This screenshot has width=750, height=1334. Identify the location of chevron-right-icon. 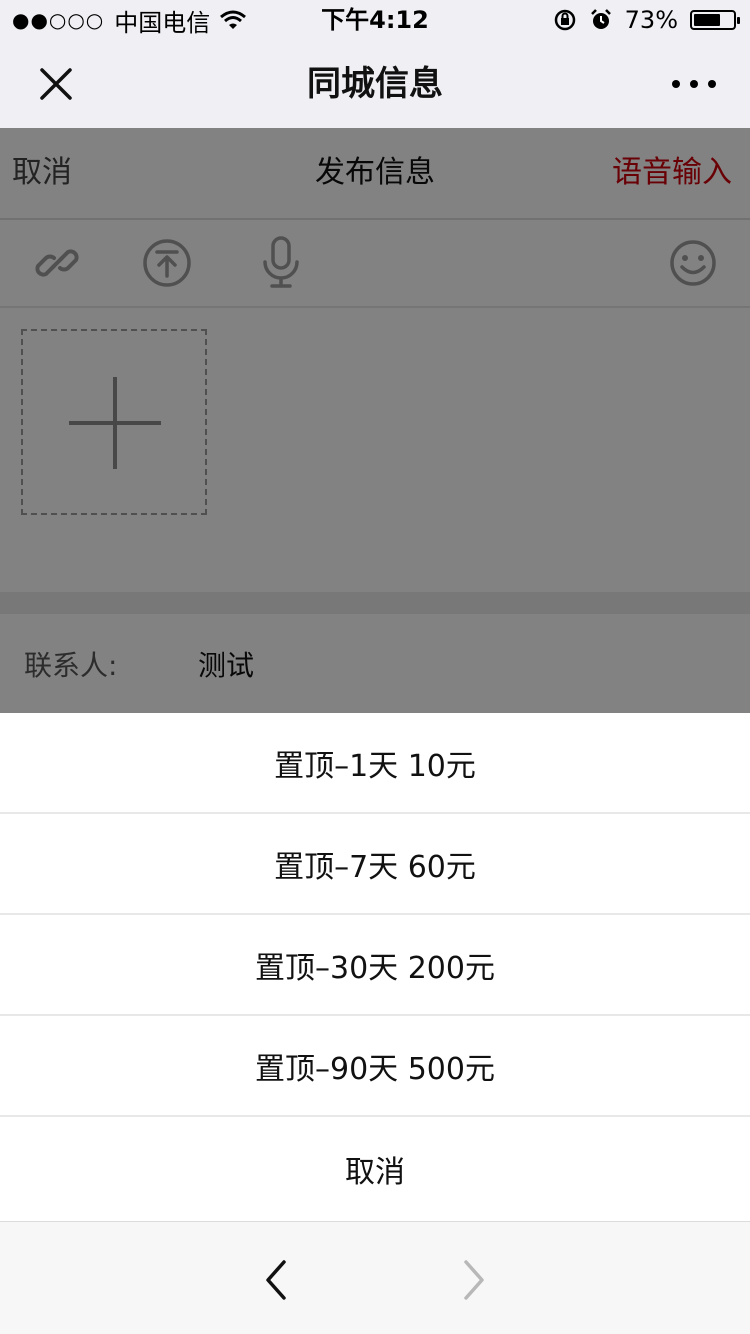
(474, 1280).